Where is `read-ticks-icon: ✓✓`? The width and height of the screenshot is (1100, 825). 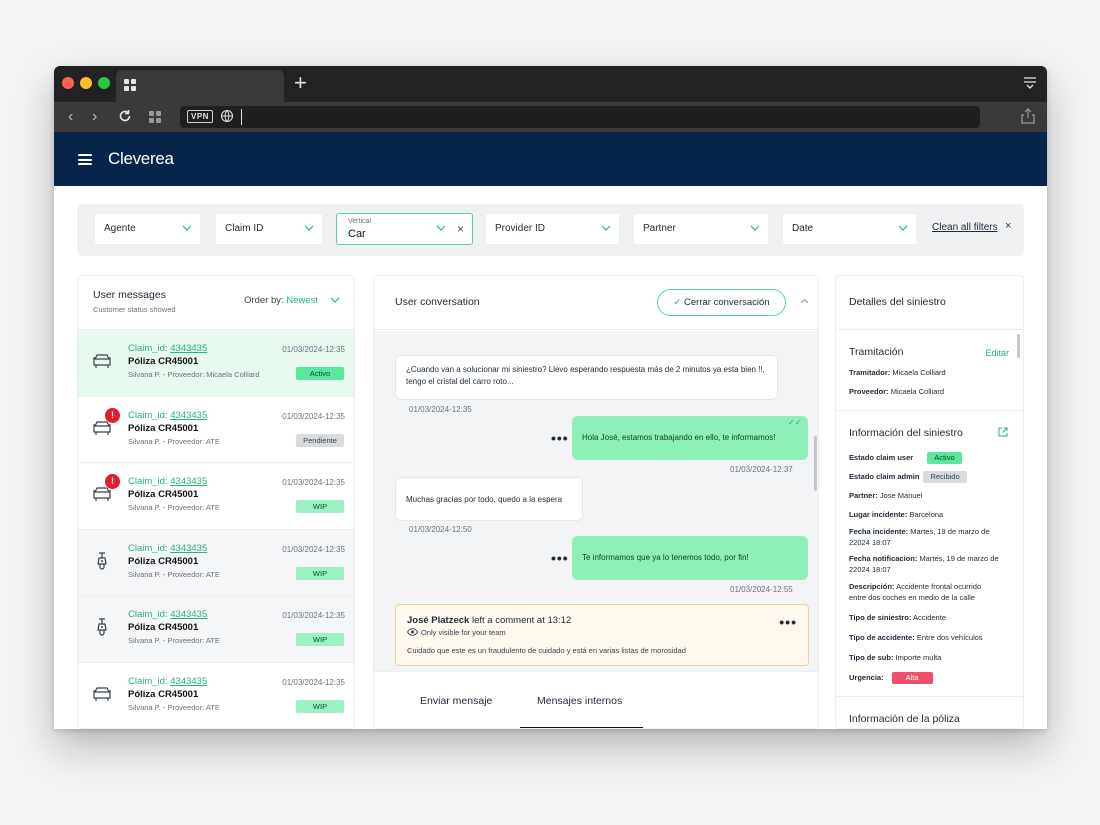 read-ticks-icon: ✓✓ is located at coordinates (795, 422).